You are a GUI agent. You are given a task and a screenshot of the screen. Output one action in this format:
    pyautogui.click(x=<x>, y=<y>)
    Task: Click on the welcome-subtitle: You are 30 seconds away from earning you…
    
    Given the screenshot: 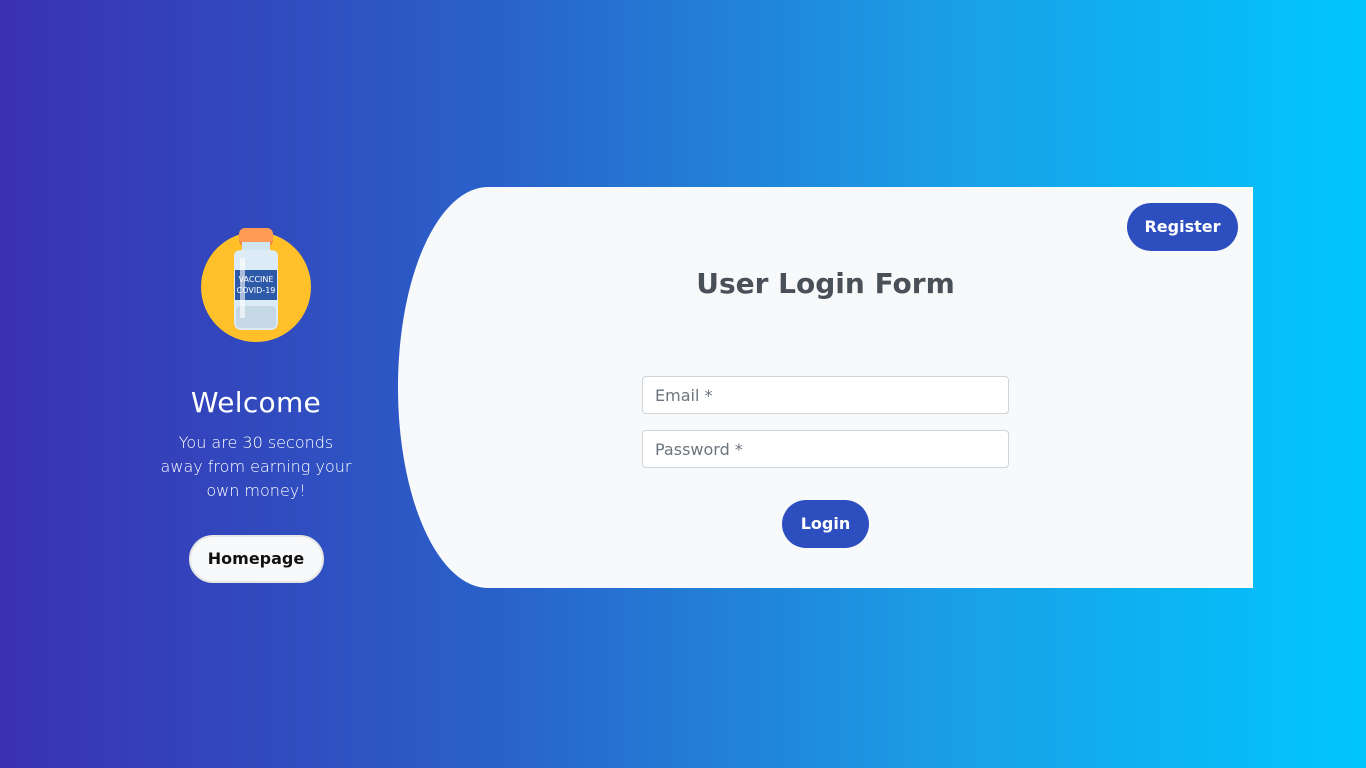 What is the action you would take?
    pyautogui.click(x=256, y=466)
    